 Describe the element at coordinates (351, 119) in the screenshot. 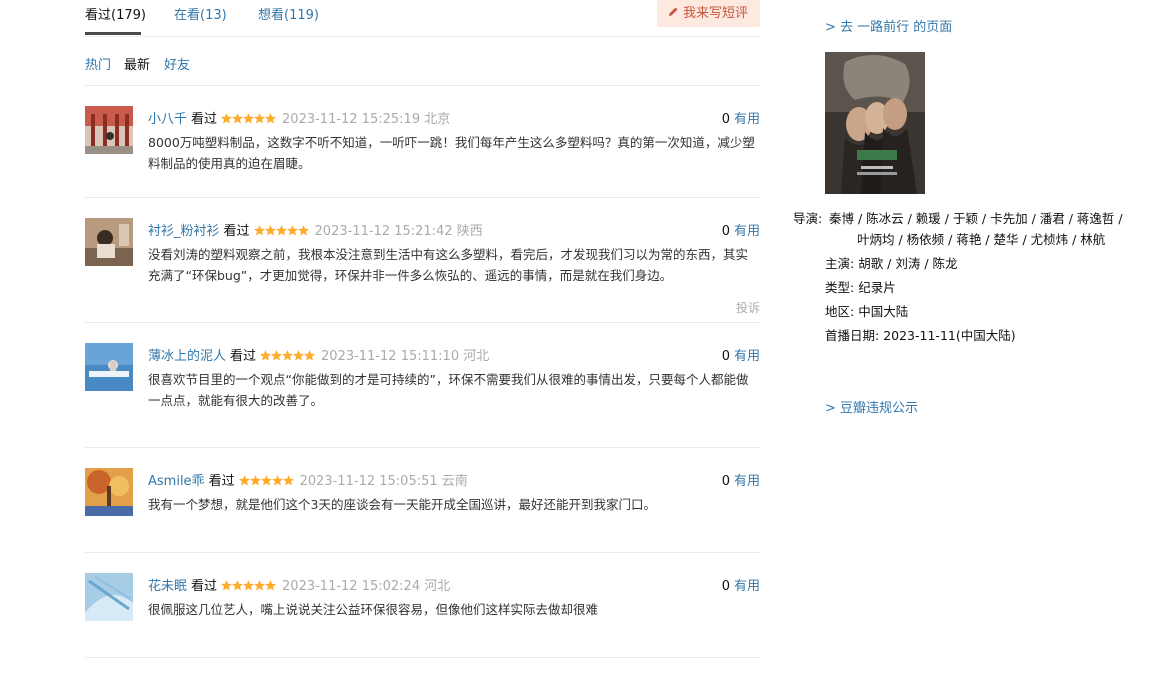

I see `comment-time: 2023-11-12 15:25:19` at that location.